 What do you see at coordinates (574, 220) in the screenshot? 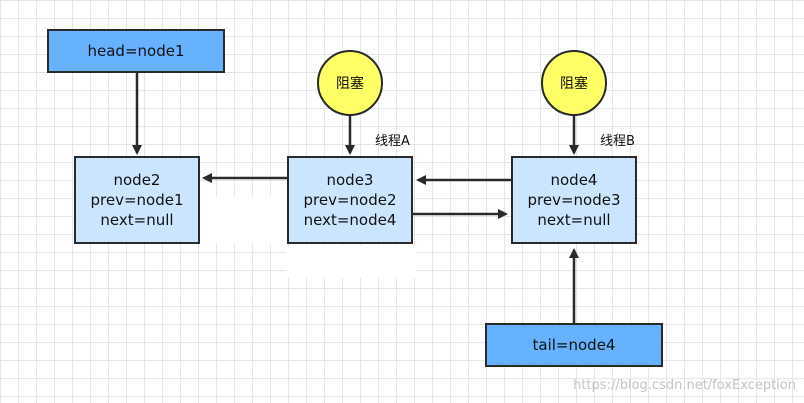
I see `node4-next: next=null` at bounding box center [574, 220].